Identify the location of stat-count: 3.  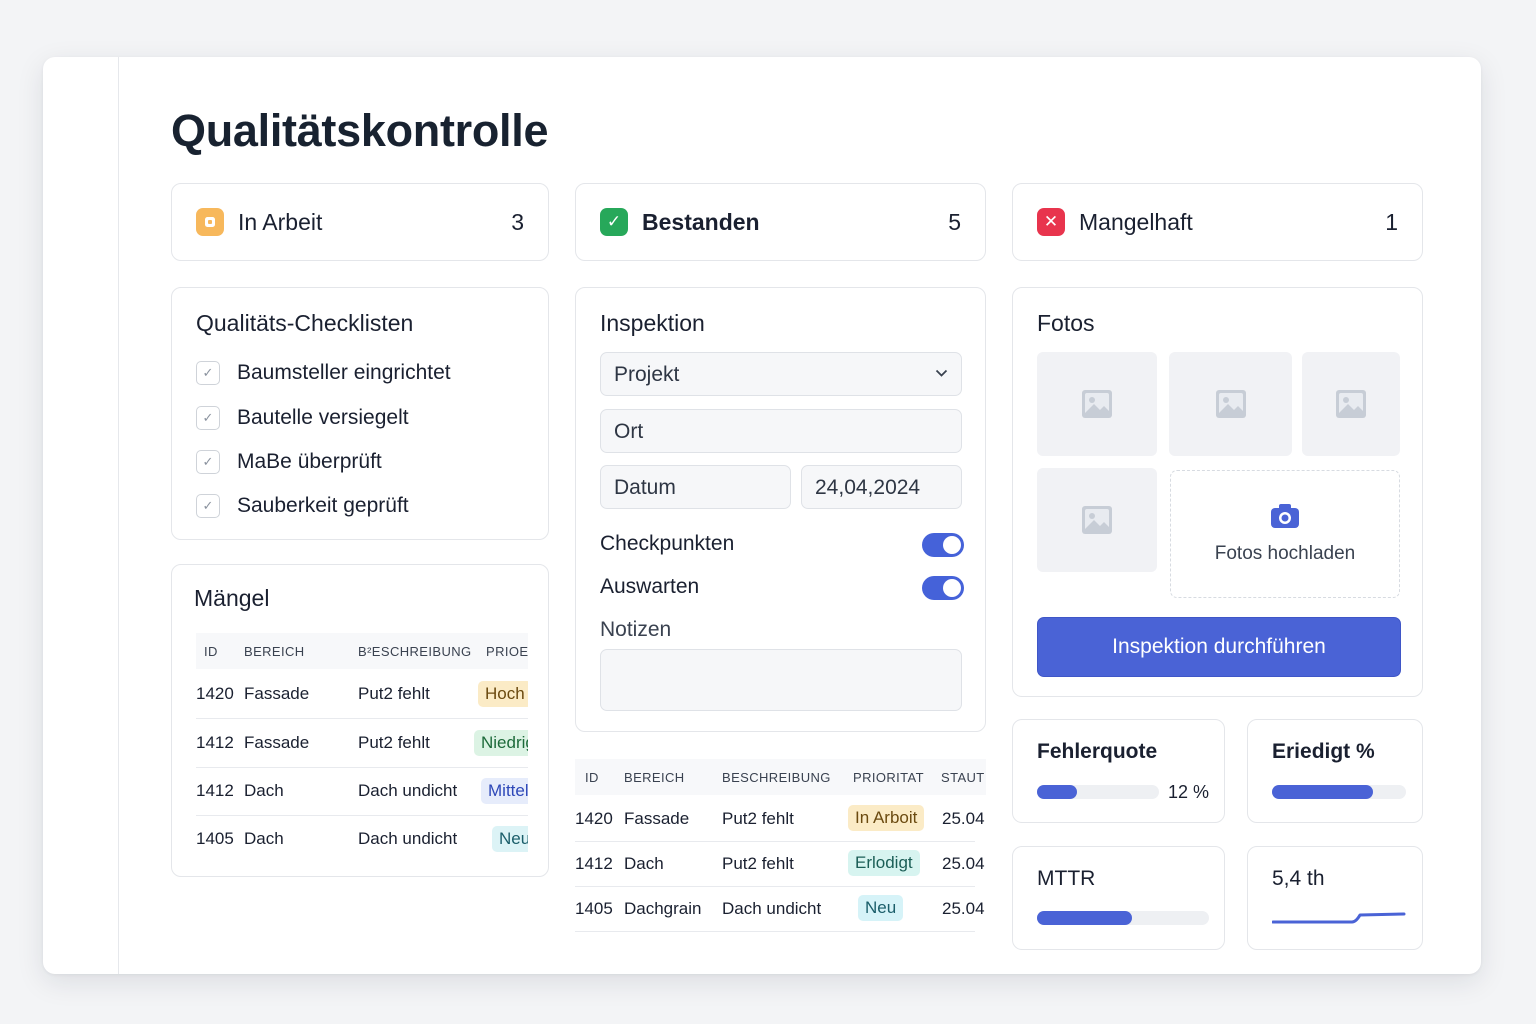
(517, 221).